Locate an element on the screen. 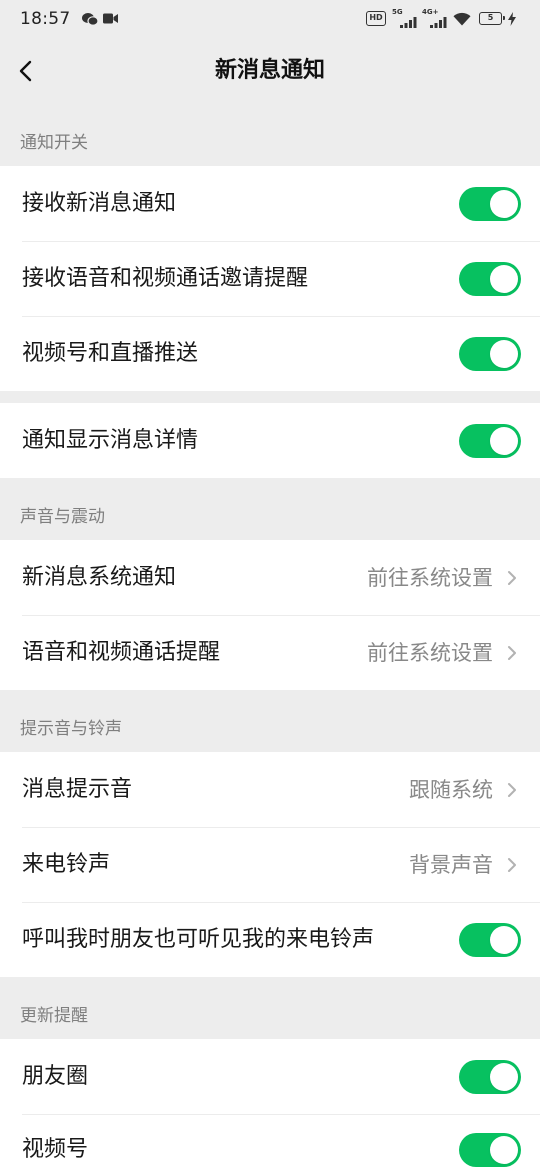 The image size is (540, 1168). row-label: 视频号 is located at coordinates (55, 1149).